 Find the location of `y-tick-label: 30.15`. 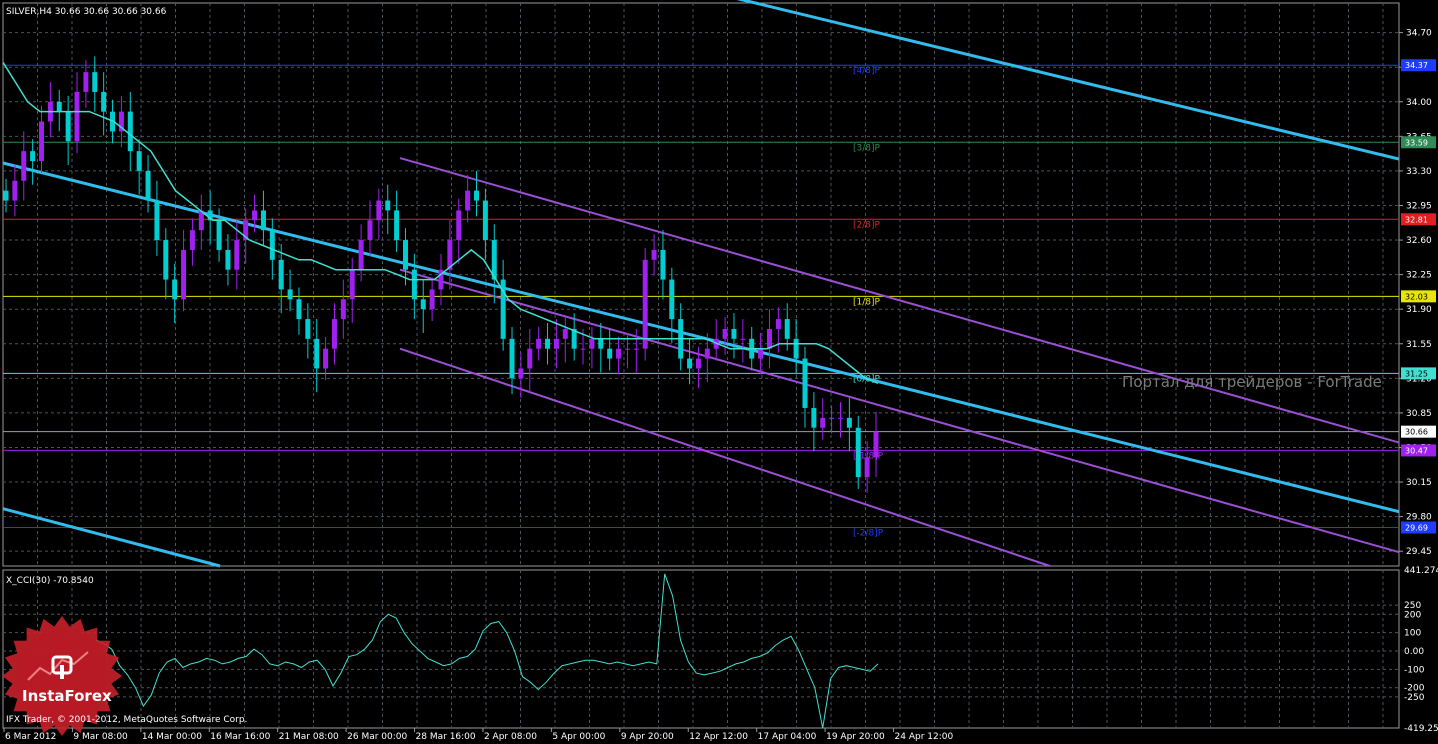

y-tick-label: 30.15 is located at coordinates (1419, 483).